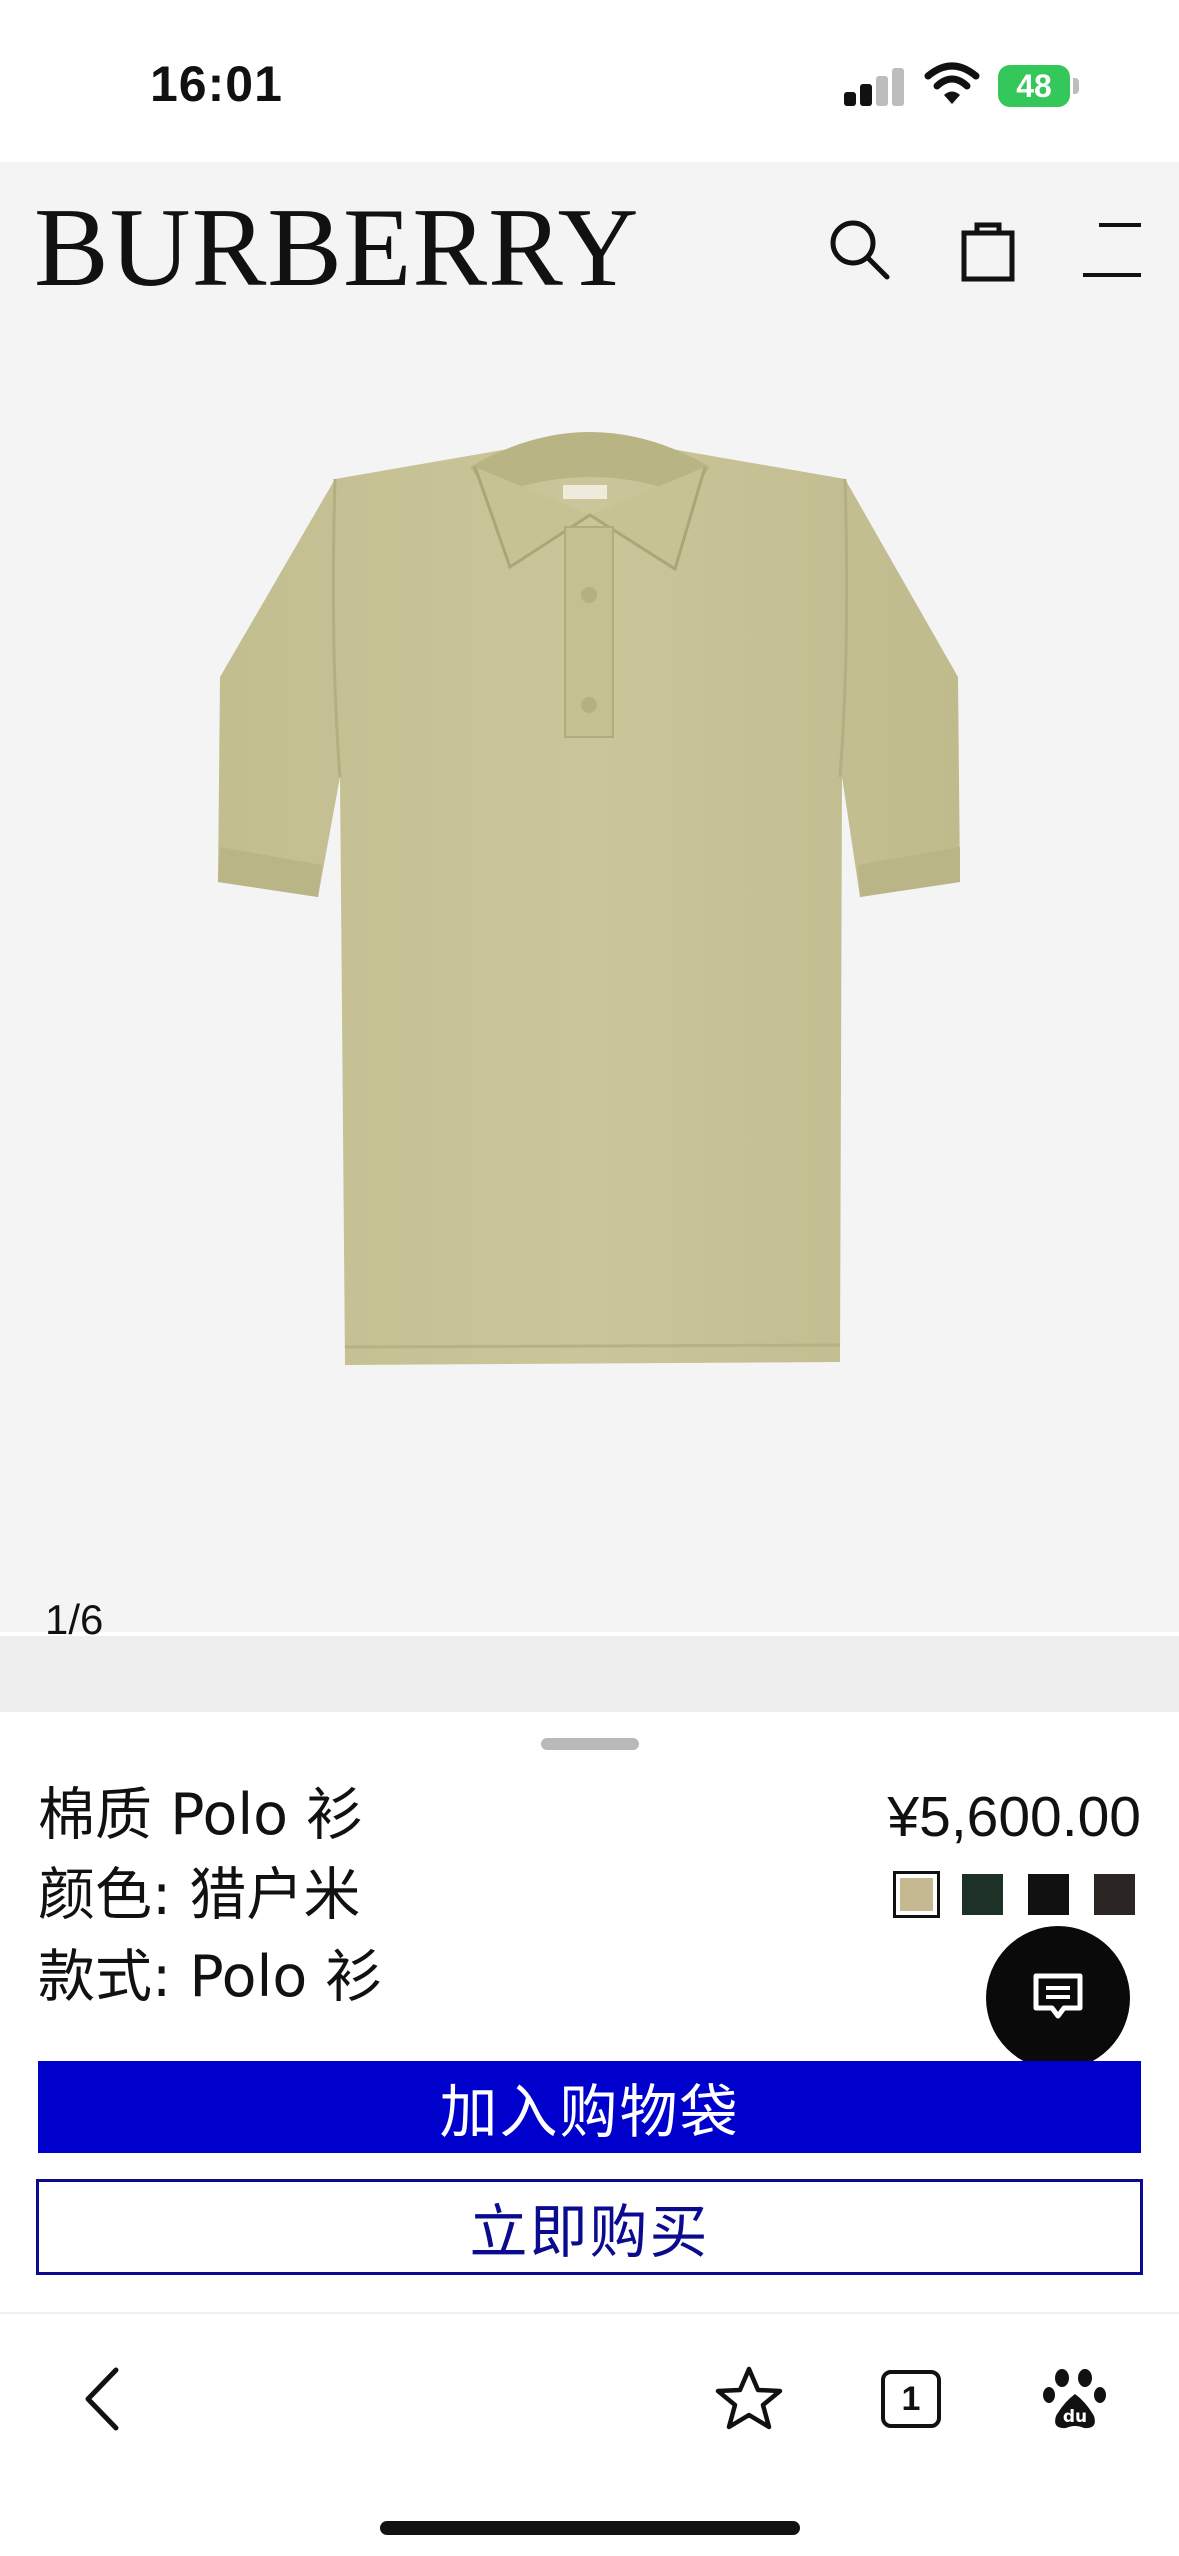 The width and height of the screenshot is (1179, 2556). I want to click on signal-icon, so click(875, 86).